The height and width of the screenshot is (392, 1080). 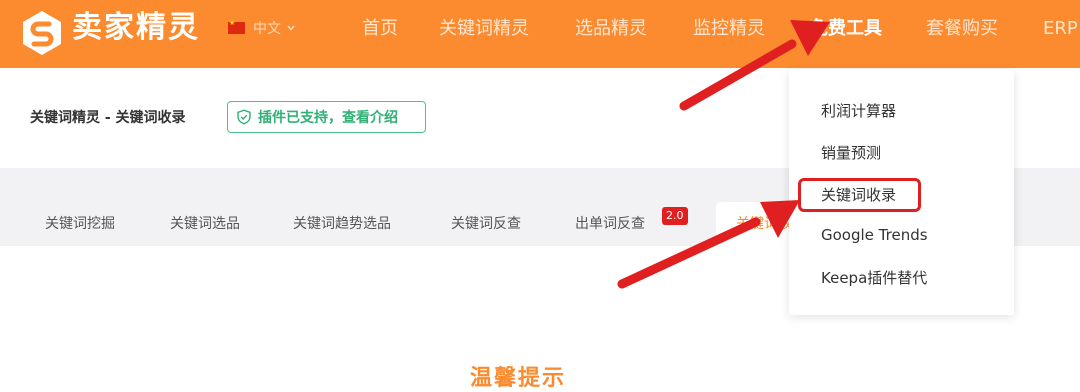 I want to click on logo-icon, so click(x=42, y=33).